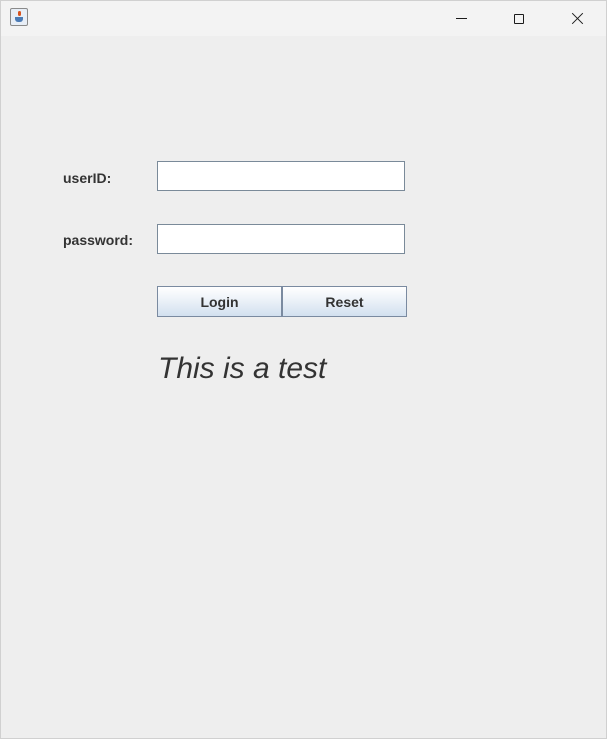 The height and width of the screenshot is (739, 607). What do you see at coordinates (87, 178) in the screenshot?
I see `userid-label: userID:` at bounding box center [87, 178].